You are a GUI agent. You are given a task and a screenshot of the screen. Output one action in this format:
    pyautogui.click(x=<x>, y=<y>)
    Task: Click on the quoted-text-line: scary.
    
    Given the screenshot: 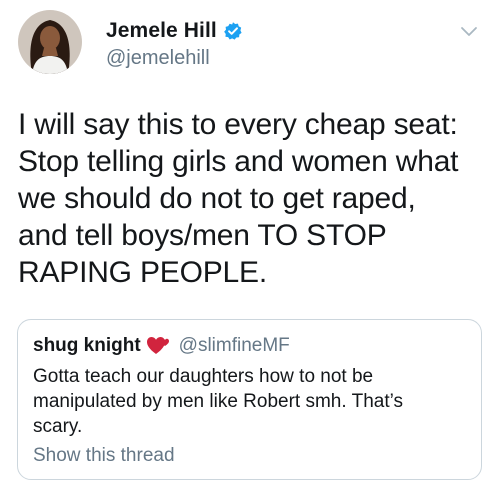 What is the action you would take?
    pyautogui.click(x=58, y=426)
    